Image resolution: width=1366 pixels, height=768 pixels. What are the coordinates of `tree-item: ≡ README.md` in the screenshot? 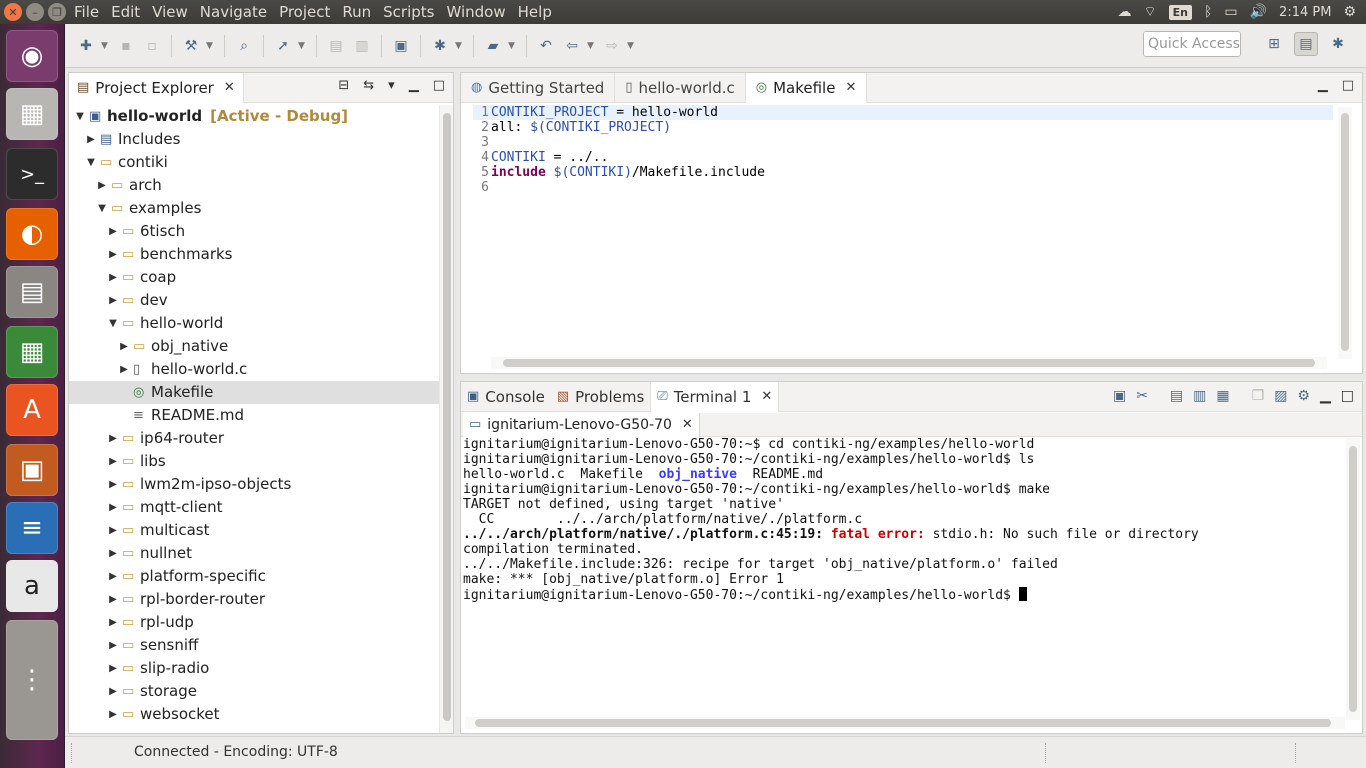 It's located at (254, 415).